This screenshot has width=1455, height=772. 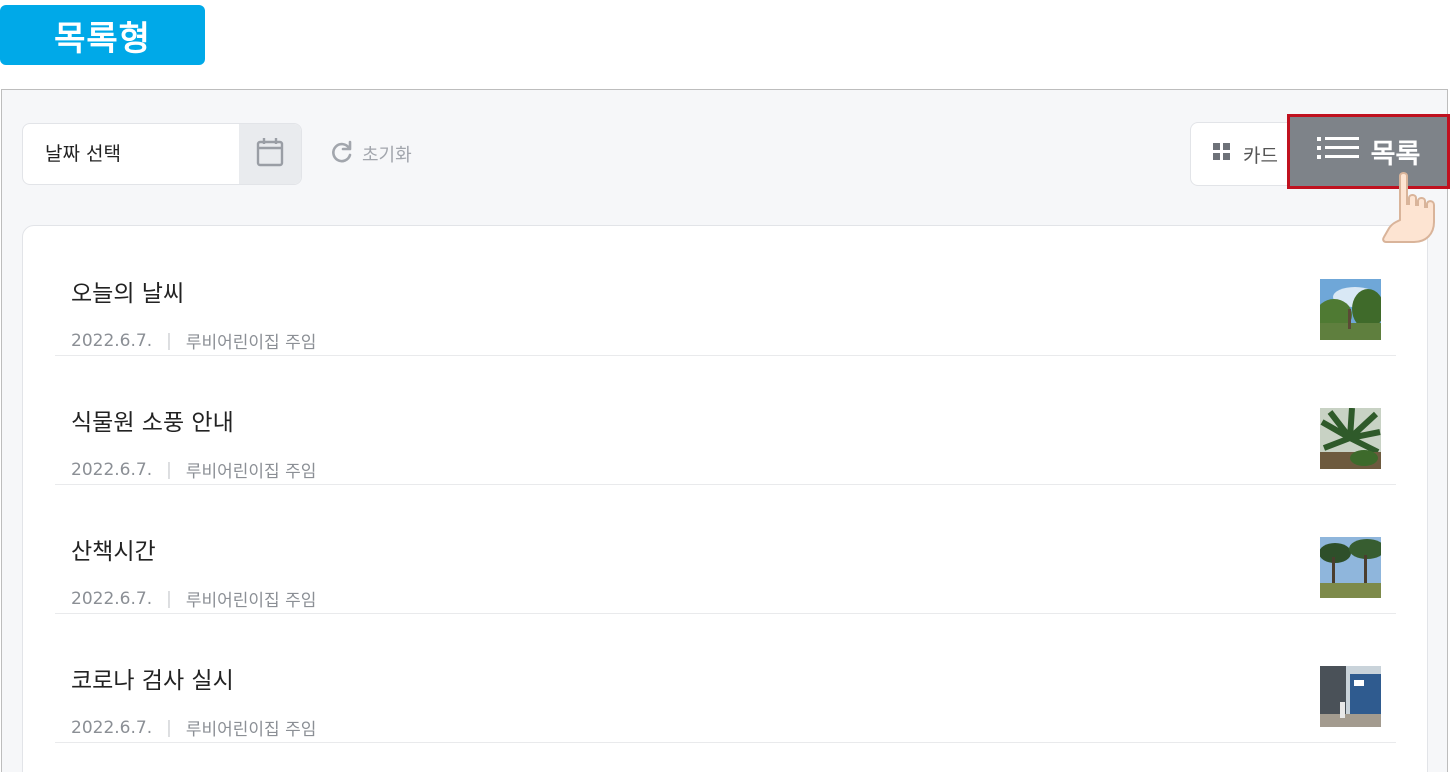 I want to click on reset-button: 초기화, so click(x=371, y=154).